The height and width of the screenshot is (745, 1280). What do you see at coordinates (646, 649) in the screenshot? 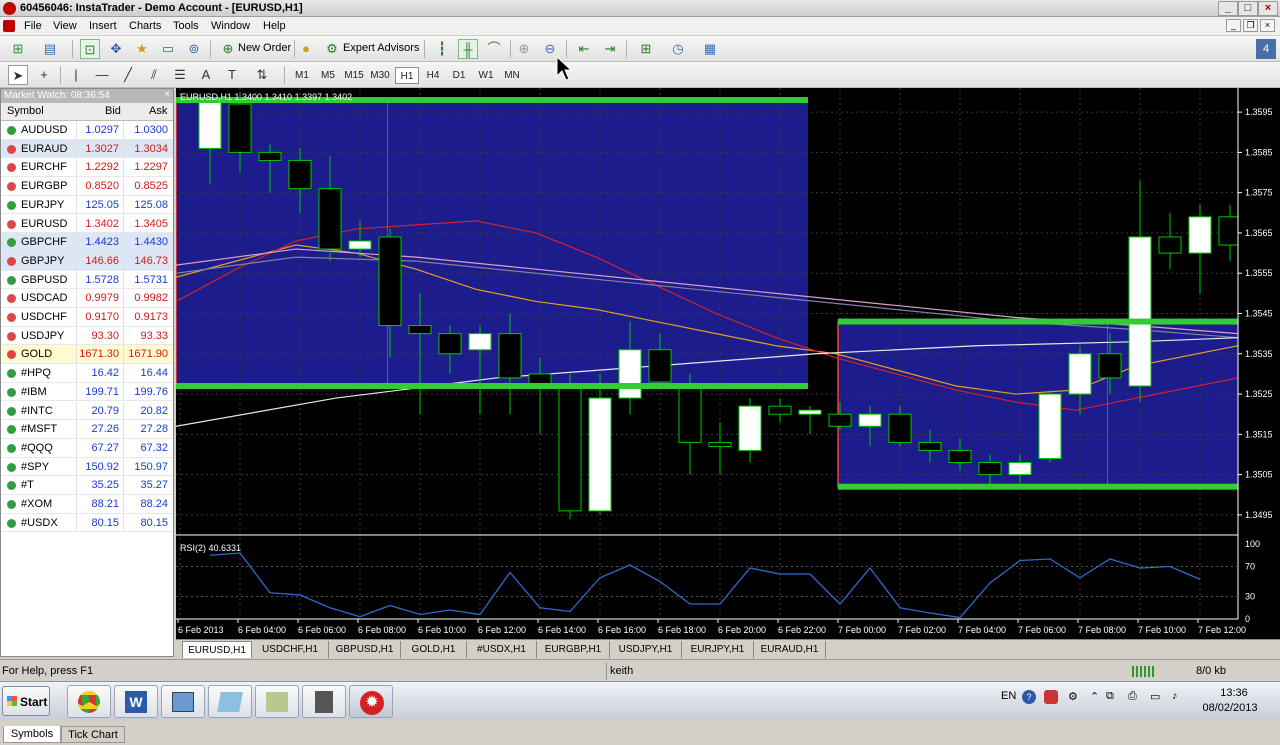
I see `chart-tab: USDJPY,H1` at bounding box center [646, 649].